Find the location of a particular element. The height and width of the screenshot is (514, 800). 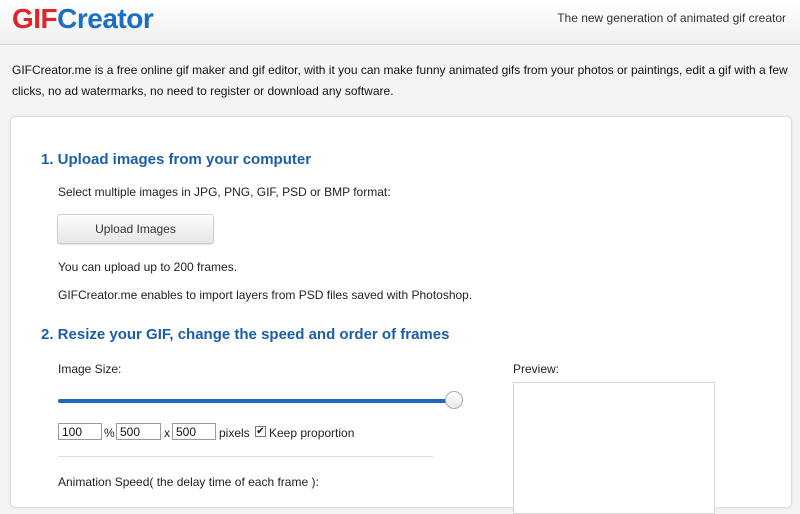

keep-proportion-checkbox: ✔ is located at coordinates (260, 431).